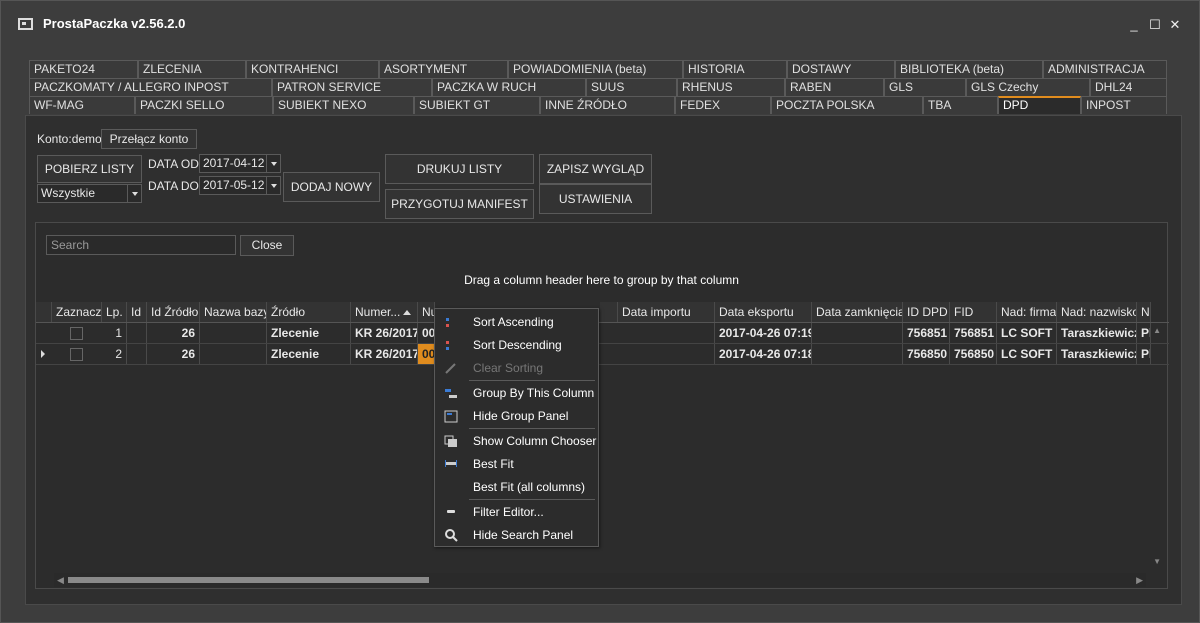 Image resolution: width=1200 pixels, height=623 pixels. I want to click on tab-subiekt-nexo: SUBIEKT NEXO, so click(343, 105).